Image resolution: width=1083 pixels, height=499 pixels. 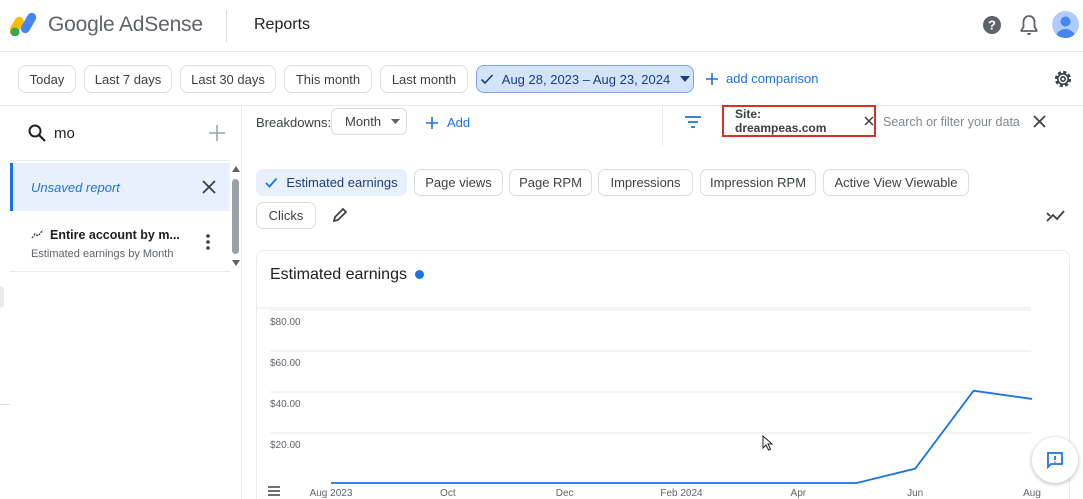 I want to click on y-tick-label: $60.00, so click(x=285, y=363).